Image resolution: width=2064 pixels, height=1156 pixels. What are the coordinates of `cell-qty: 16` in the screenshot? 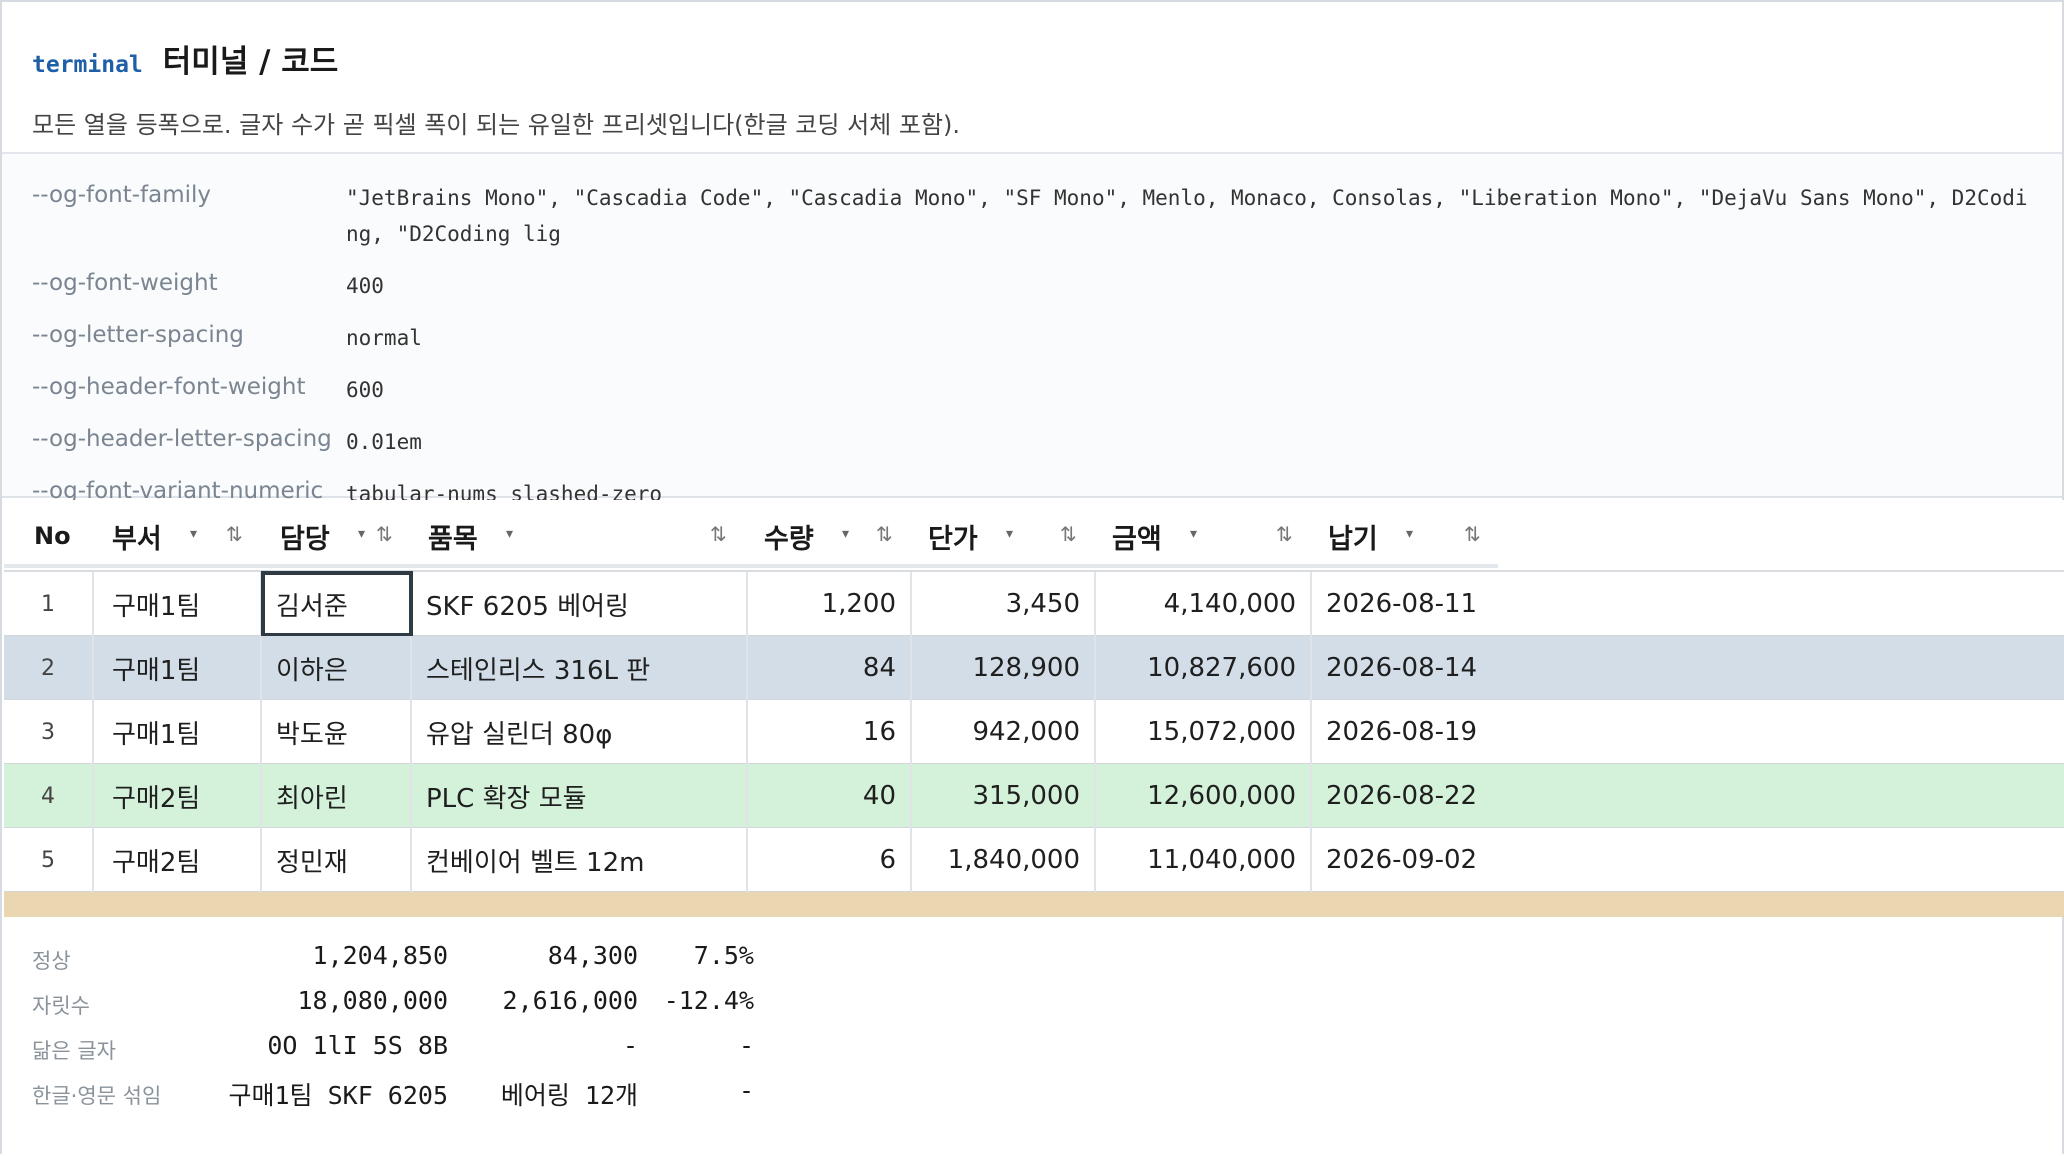 It's located at (830, 732).